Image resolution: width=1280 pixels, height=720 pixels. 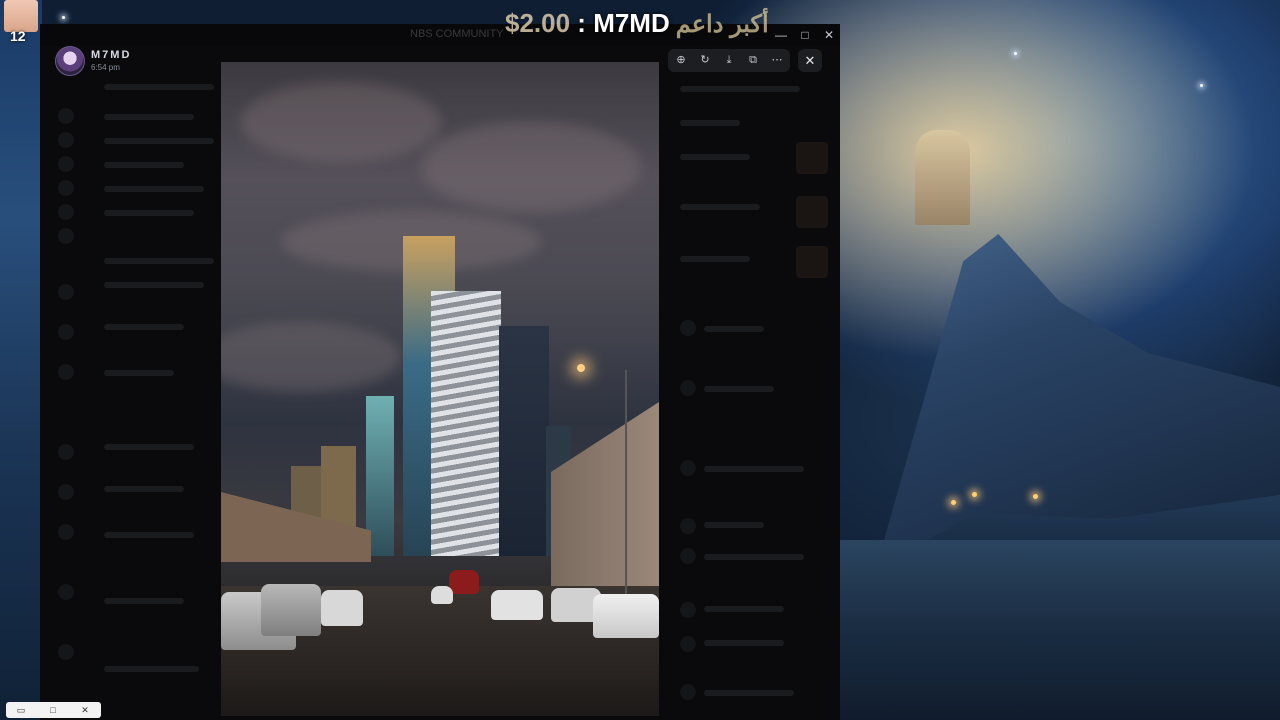 I want to click on window-title: NBS COMMUNITY, so click(x=457, y=34).